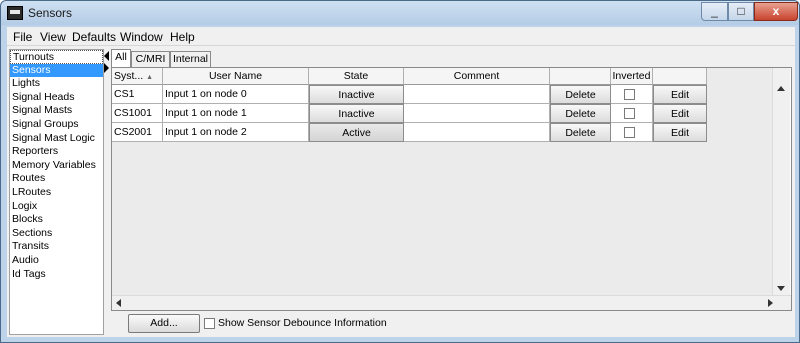 This screenshot has width=800, height=343. I want to click on title-bar: Sensors _ □ x, so click(400, 13).